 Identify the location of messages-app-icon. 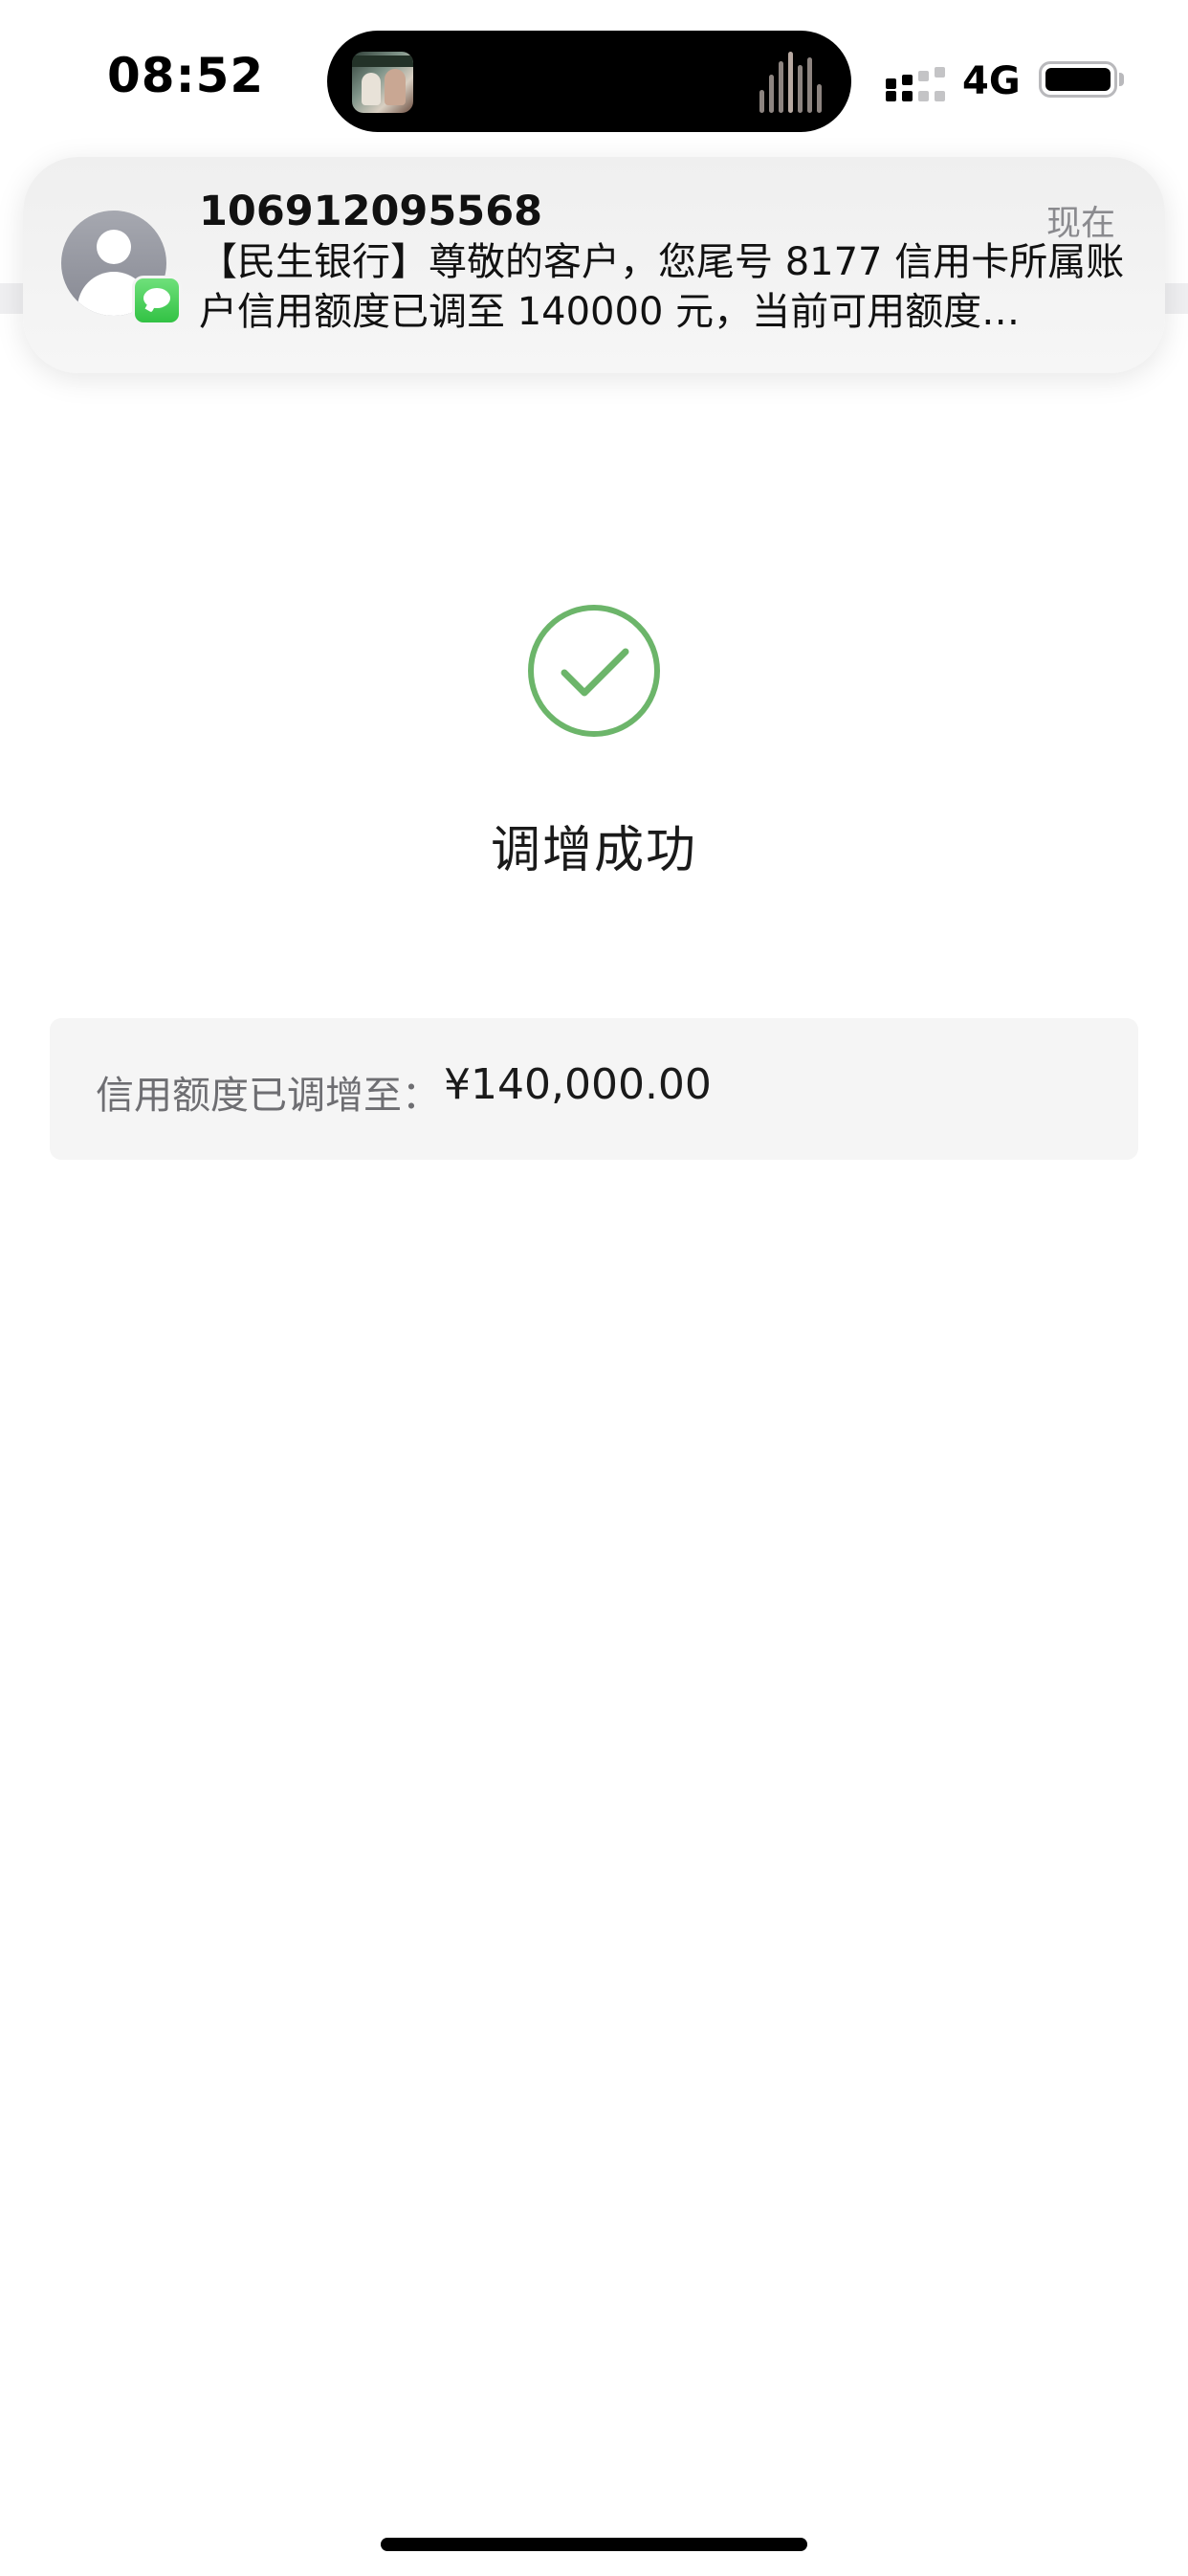
(157, 300).